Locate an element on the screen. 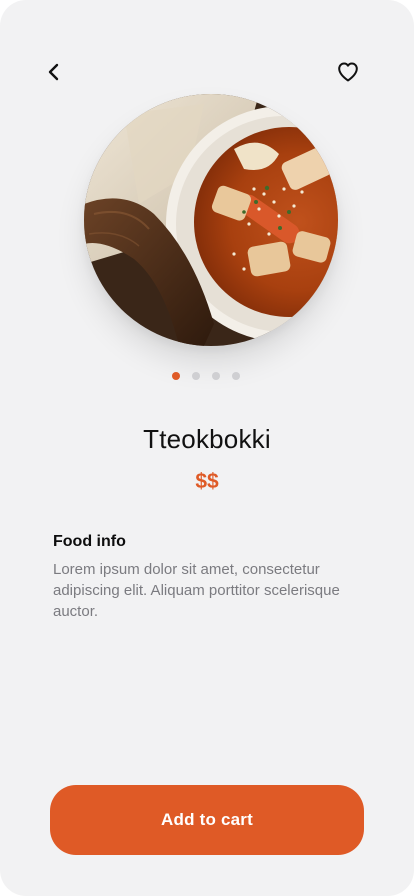  product-price: $$ is located at coordinates (207, 481).